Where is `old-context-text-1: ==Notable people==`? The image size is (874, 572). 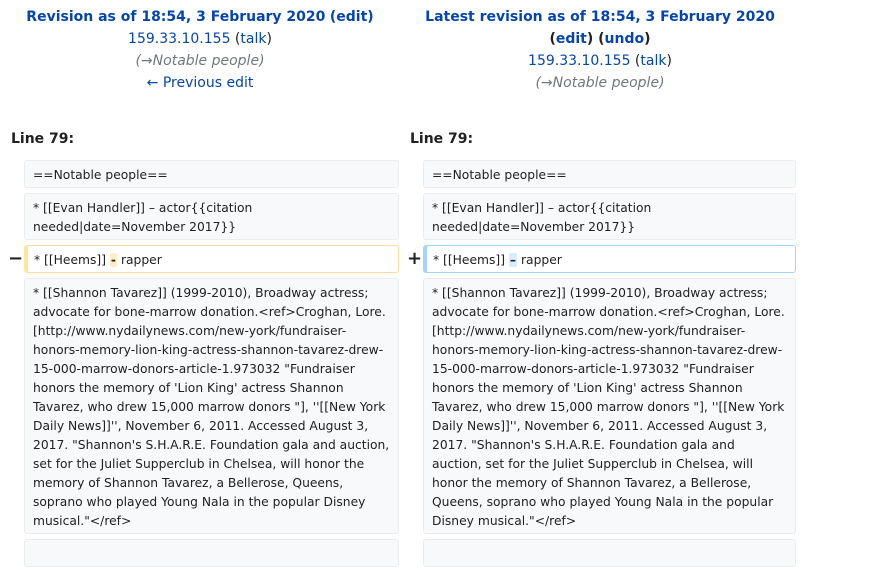 old-context-text-1: ==Notable people== is located at coordinates (100, 175).